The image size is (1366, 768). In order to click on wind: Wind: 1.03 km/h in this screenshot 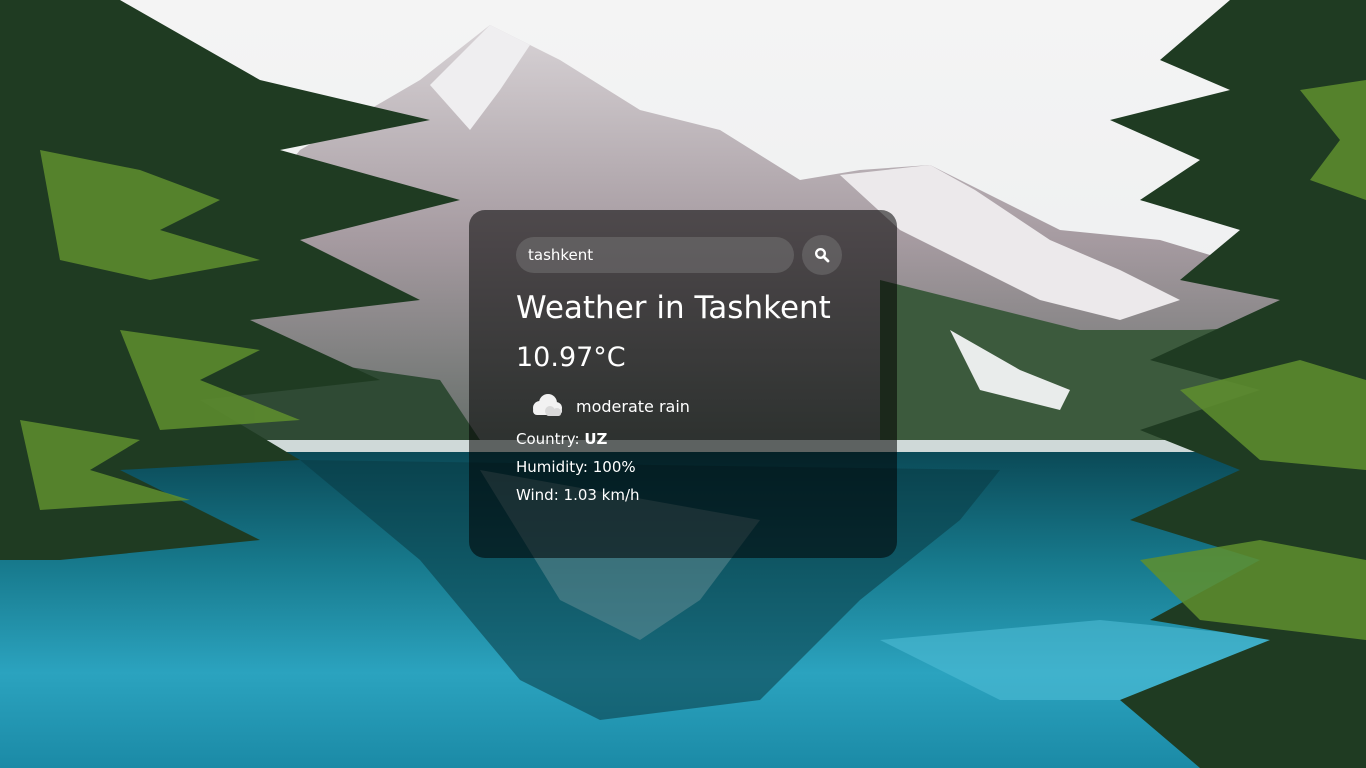, I will do `click(578, 494)`.